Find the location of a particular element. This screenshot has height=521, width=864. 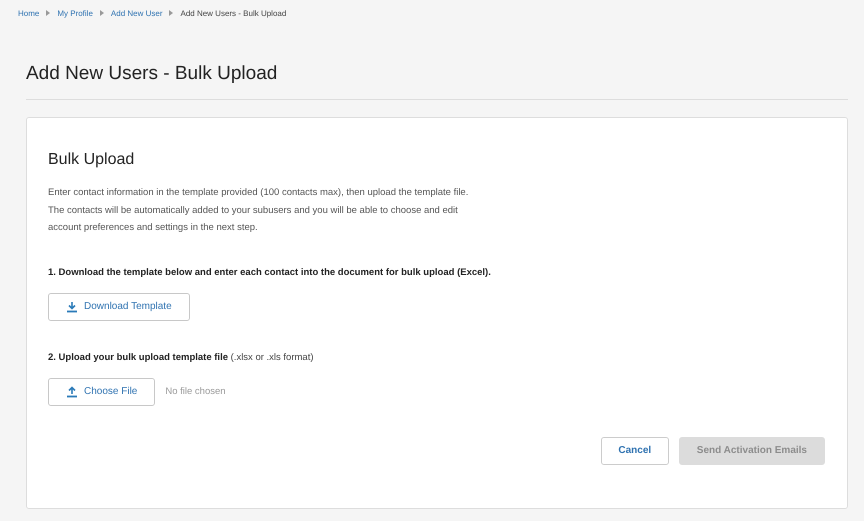

breadcrumb-link: Add New User is located at coordinates (136, 13).